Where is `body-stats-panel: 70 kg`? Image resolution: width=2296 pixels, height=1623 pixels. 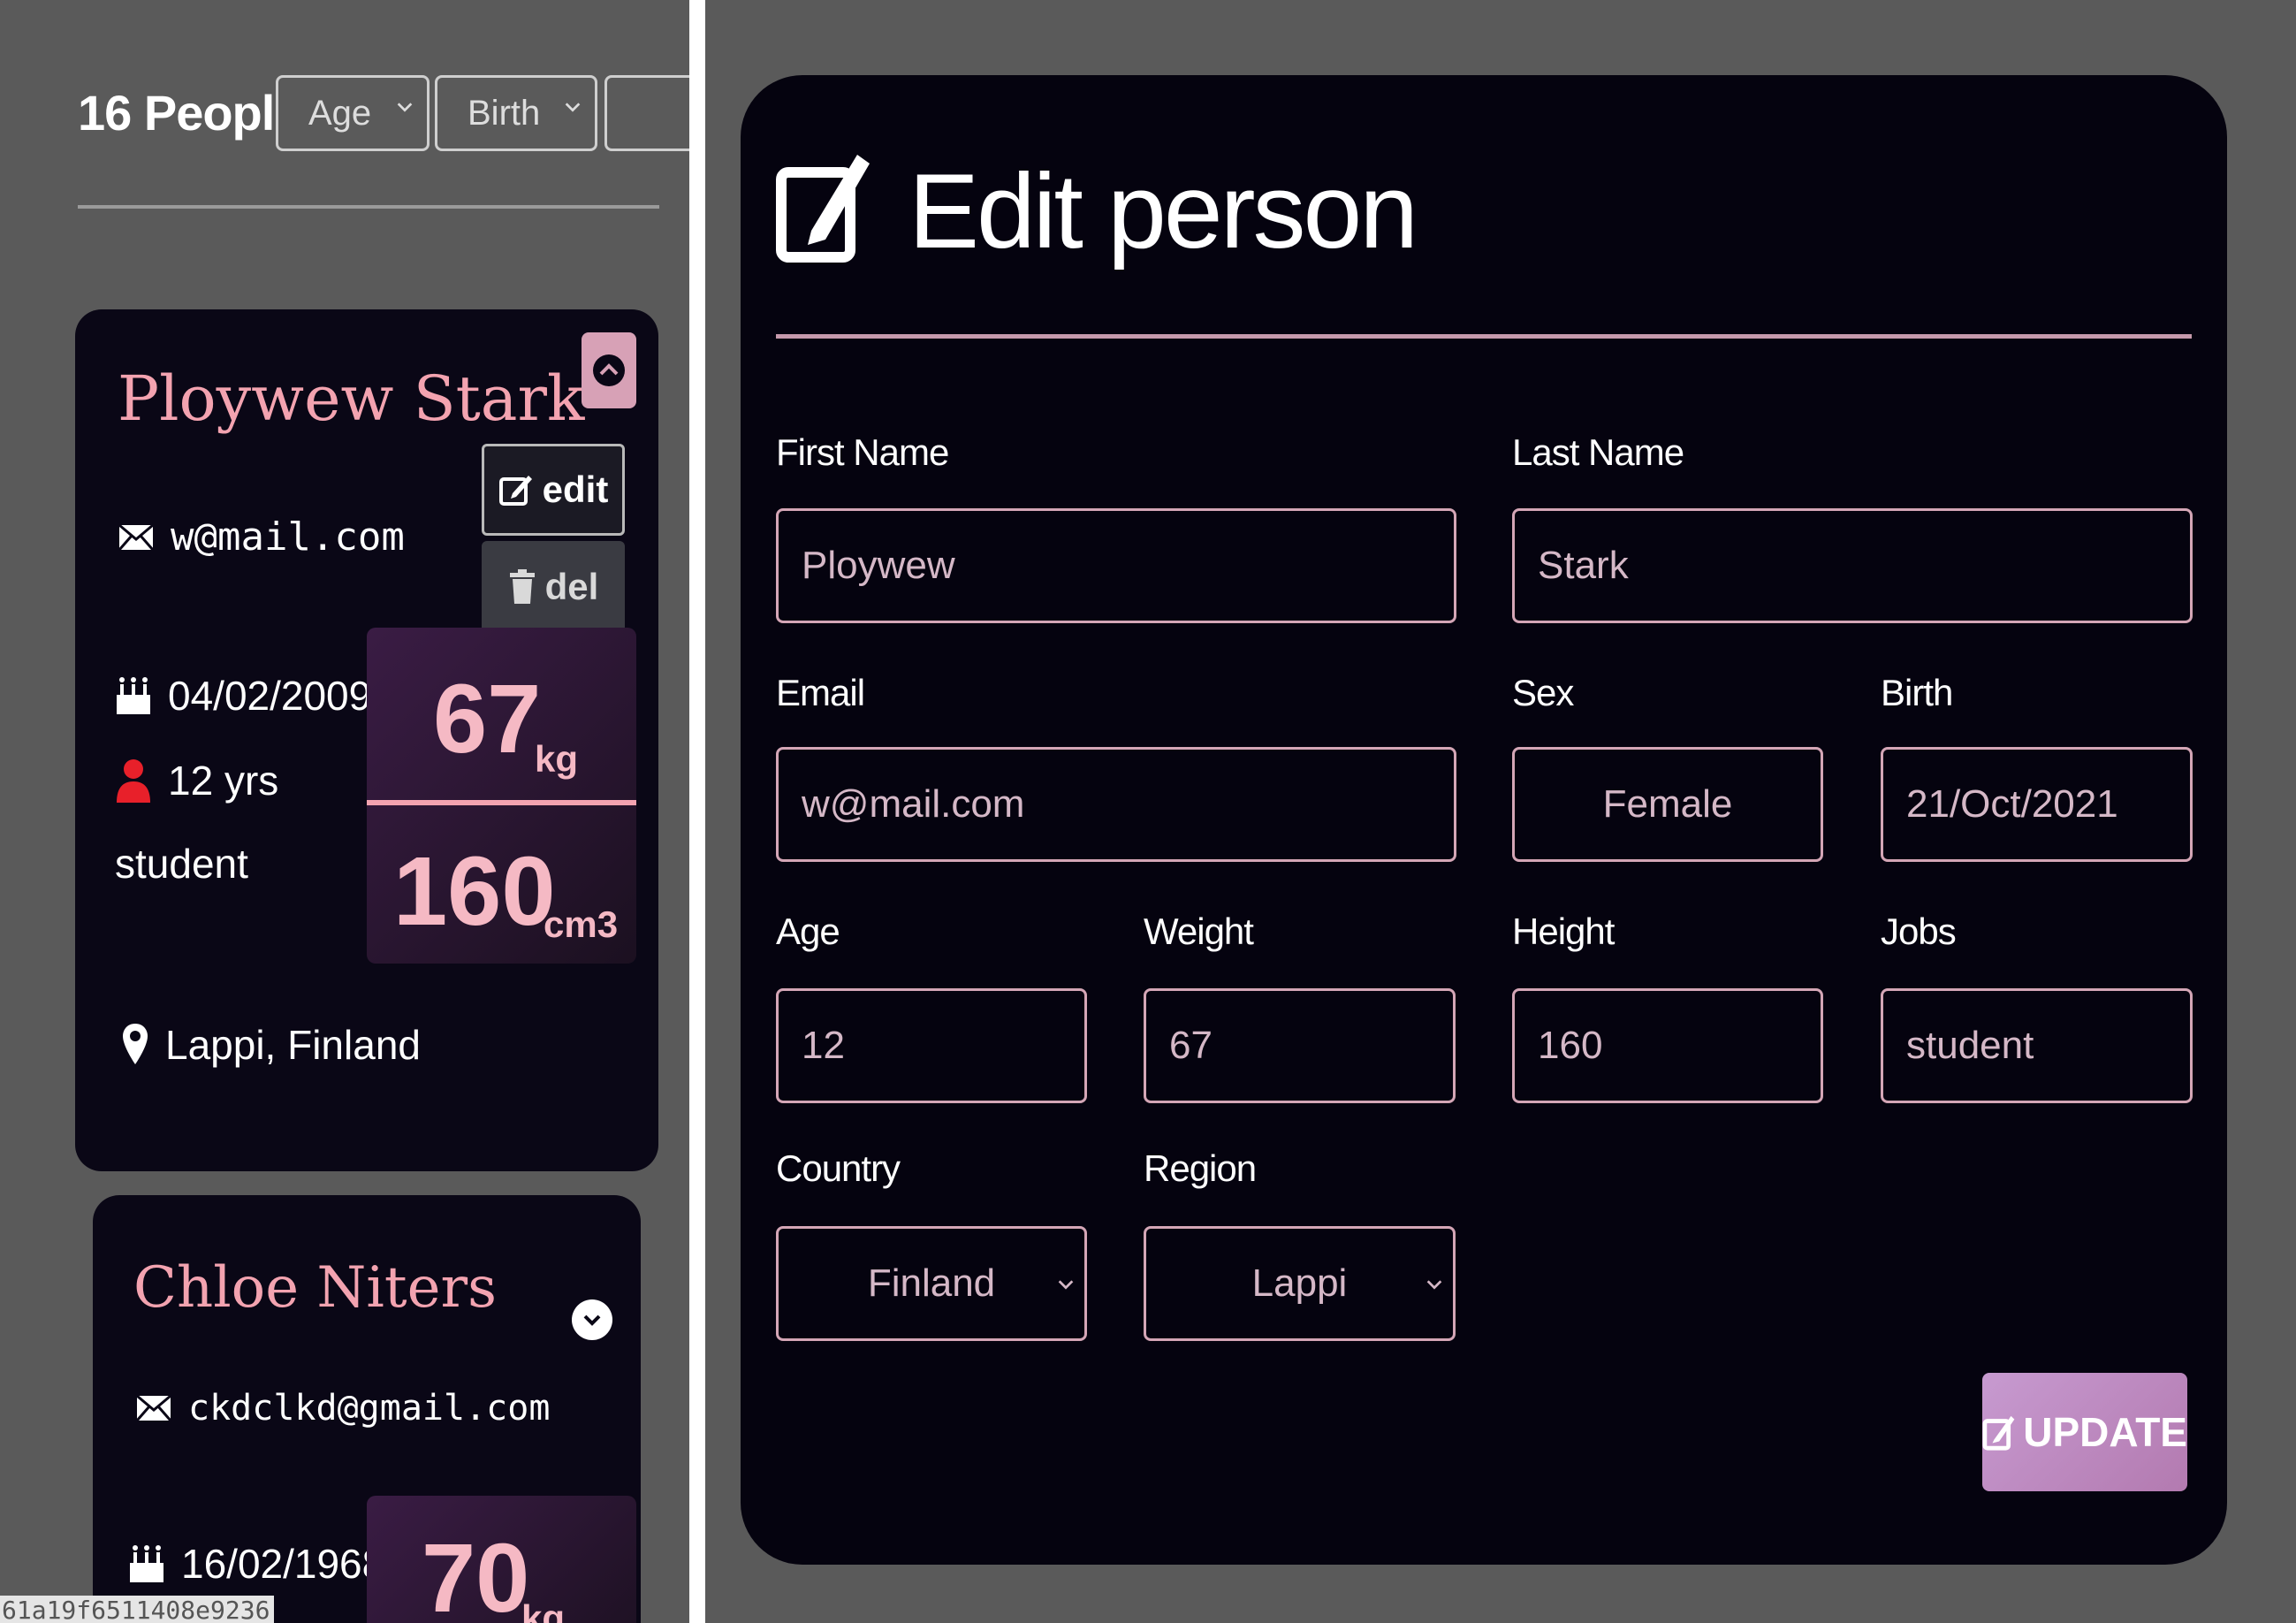 body-stats-panel: 70 kg is located at coordinates (502, 1559).